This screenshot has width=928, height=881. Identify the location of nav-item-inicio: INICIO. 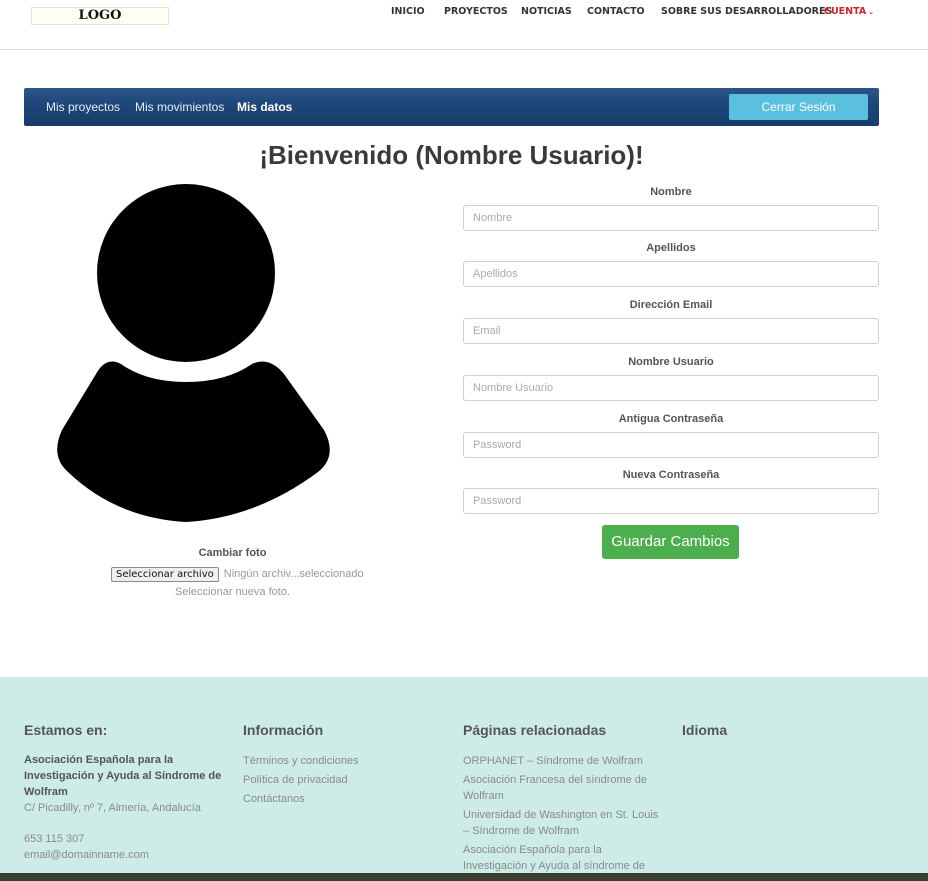
(408, 11).